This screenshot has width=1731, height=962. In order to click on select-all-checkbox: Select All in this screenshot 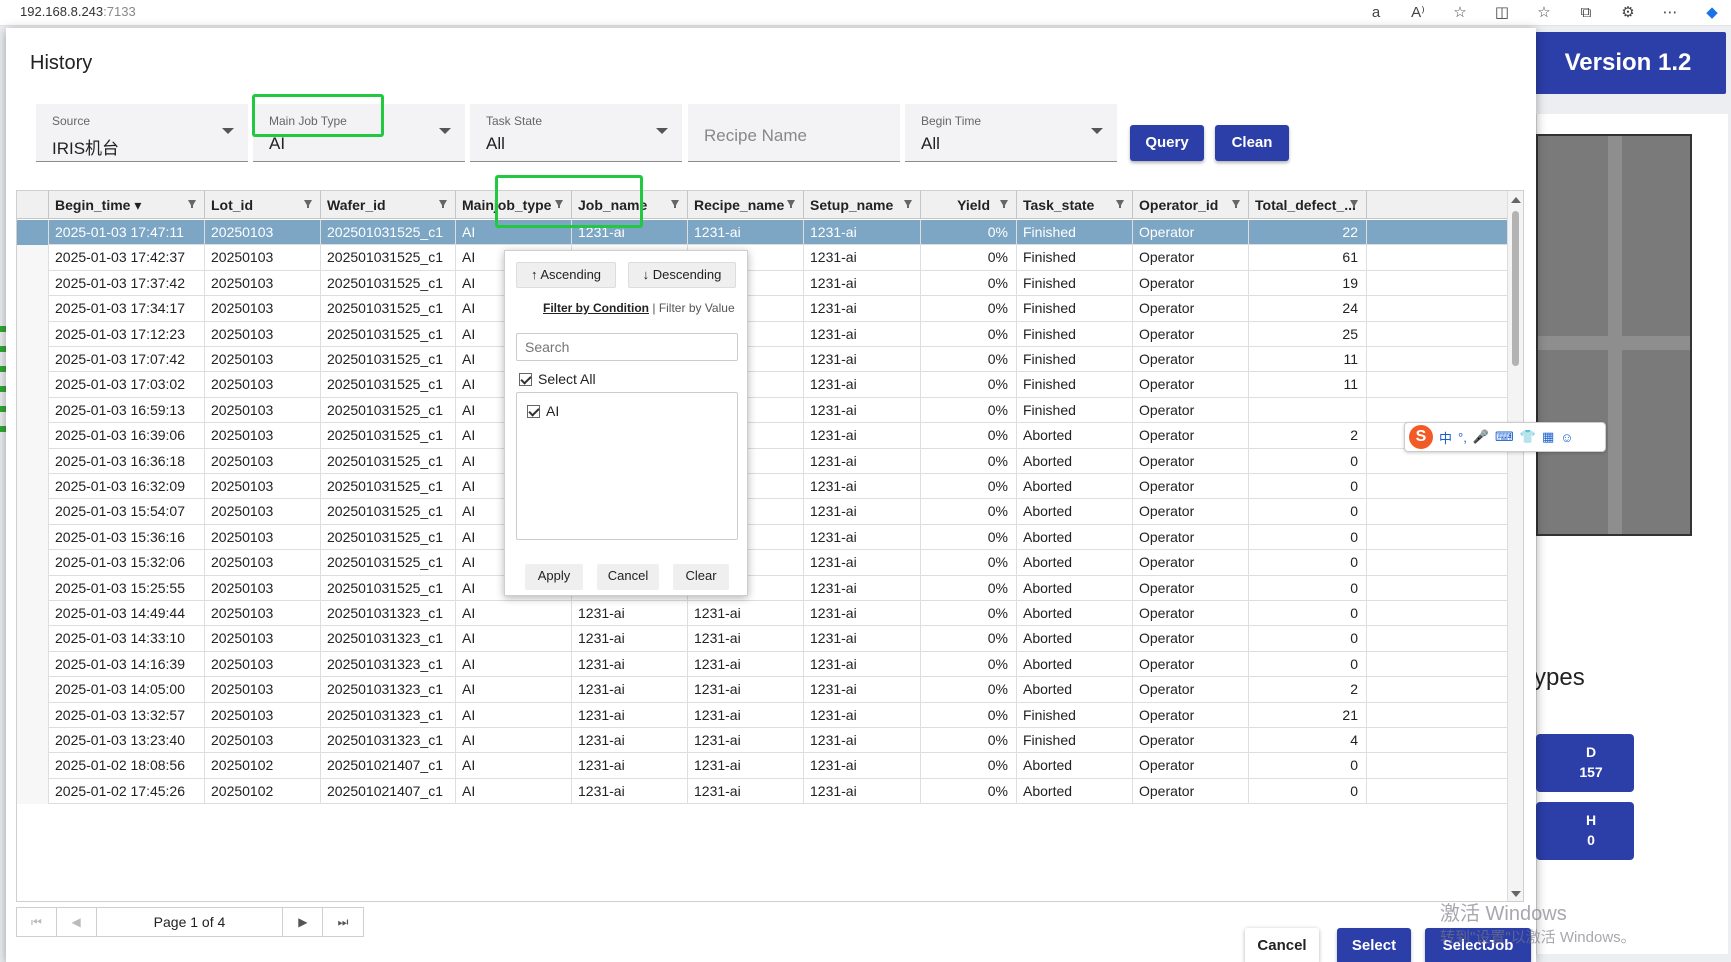, I will do `click(557, 379)`.